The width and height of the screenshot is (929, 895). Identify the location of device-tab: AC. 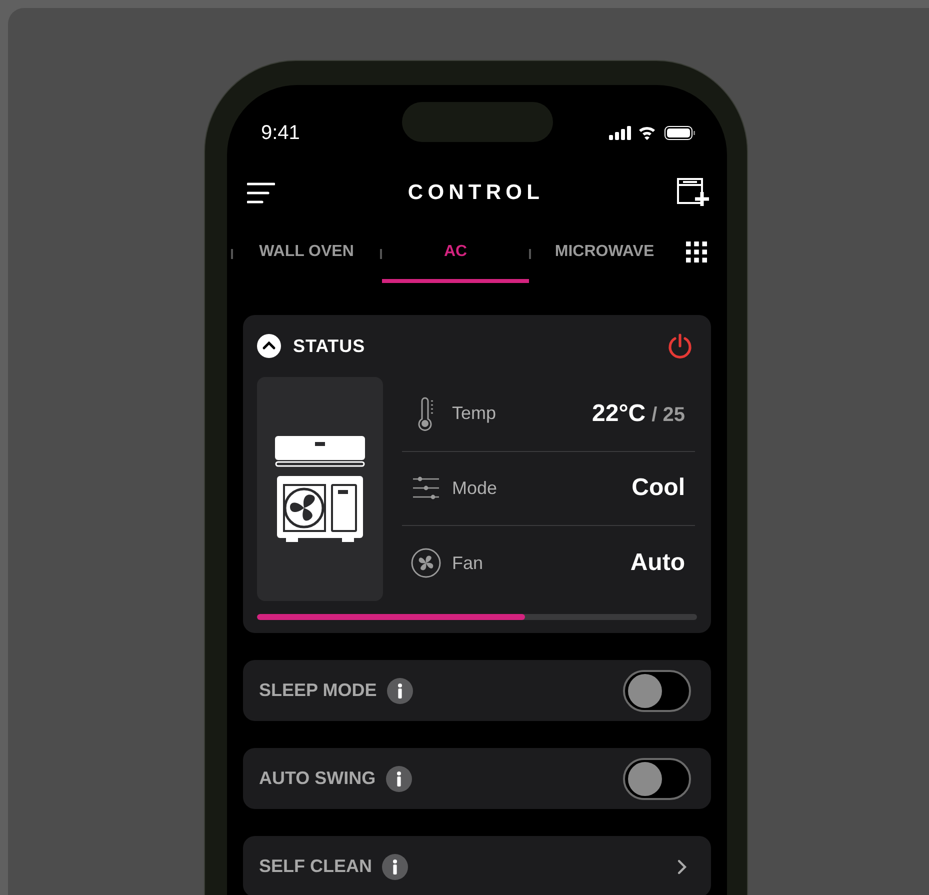
(455, 254).